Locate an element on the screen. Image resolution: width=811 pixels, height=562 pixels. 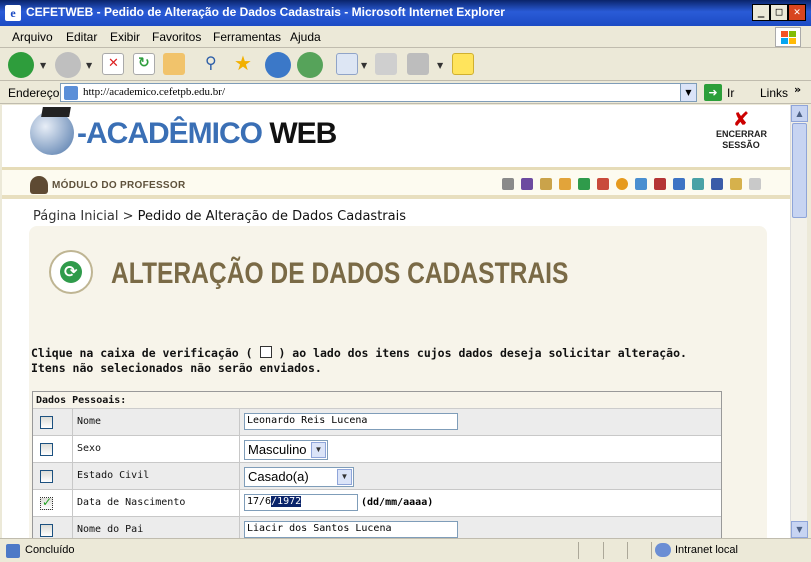
page-icon is located at coordinates (71, 93).